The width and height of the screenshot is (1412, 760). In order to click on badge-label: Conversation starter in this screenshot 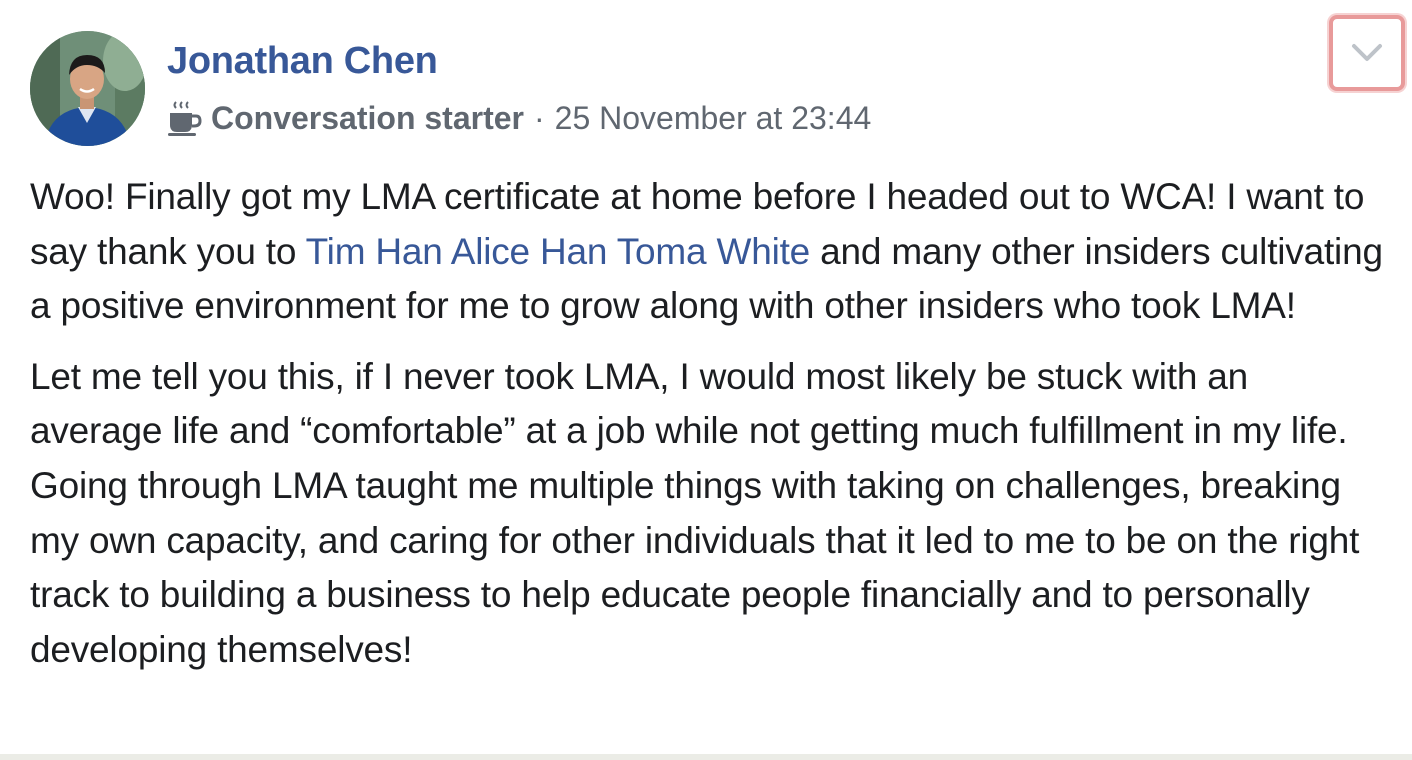, I will do `click(367, 118)`.